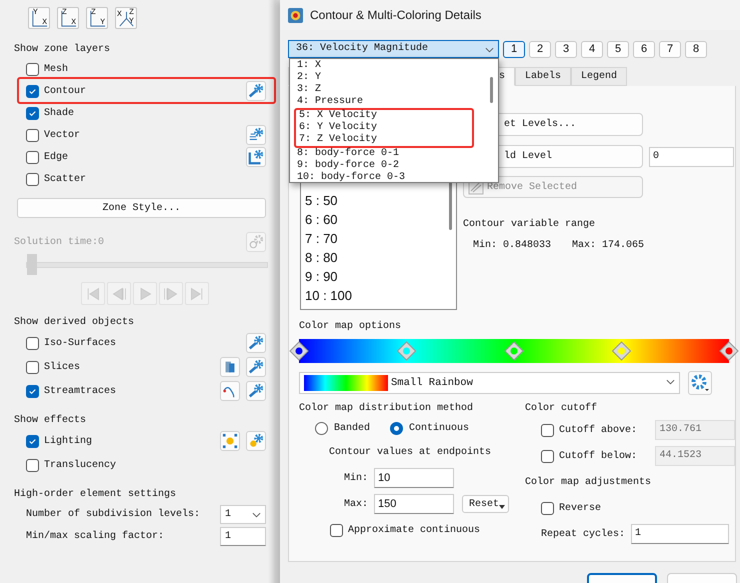 The width and height of the screenshot is (740, 583). I want to click on chevron-down-icon, so click(256, 515).